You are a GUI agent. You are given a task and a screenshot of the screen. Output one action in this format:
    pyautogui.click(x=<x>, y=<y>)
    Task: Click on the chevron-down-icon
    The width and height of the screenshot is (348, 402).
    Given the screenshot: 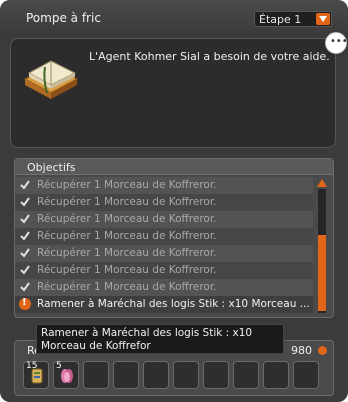 What is the action you would take?
    pyautogui.click(x=323, y=19)
    